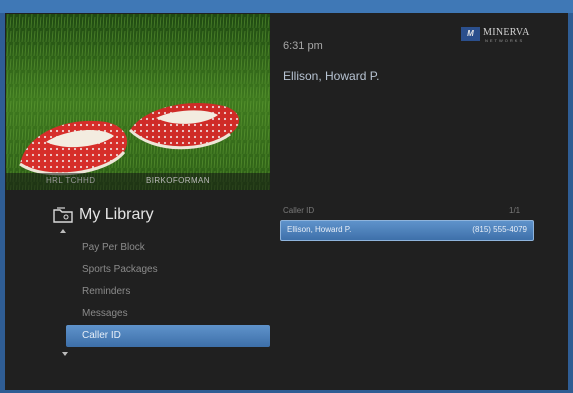  What do you see at coordinates (63, 231) in the screenshot?
I see `scroll-up-icon` at bounding box center [63, 231].